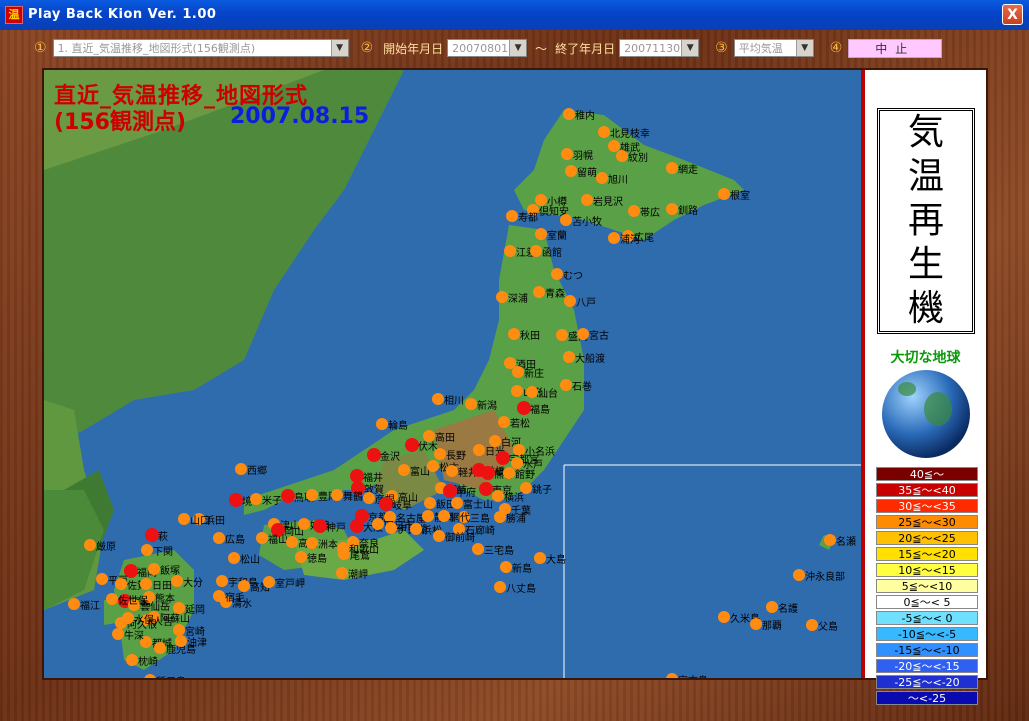 This screenshot has width=1029, height=721. I want to click on metric-select: 平均気温 ▼, so click(773, 48).